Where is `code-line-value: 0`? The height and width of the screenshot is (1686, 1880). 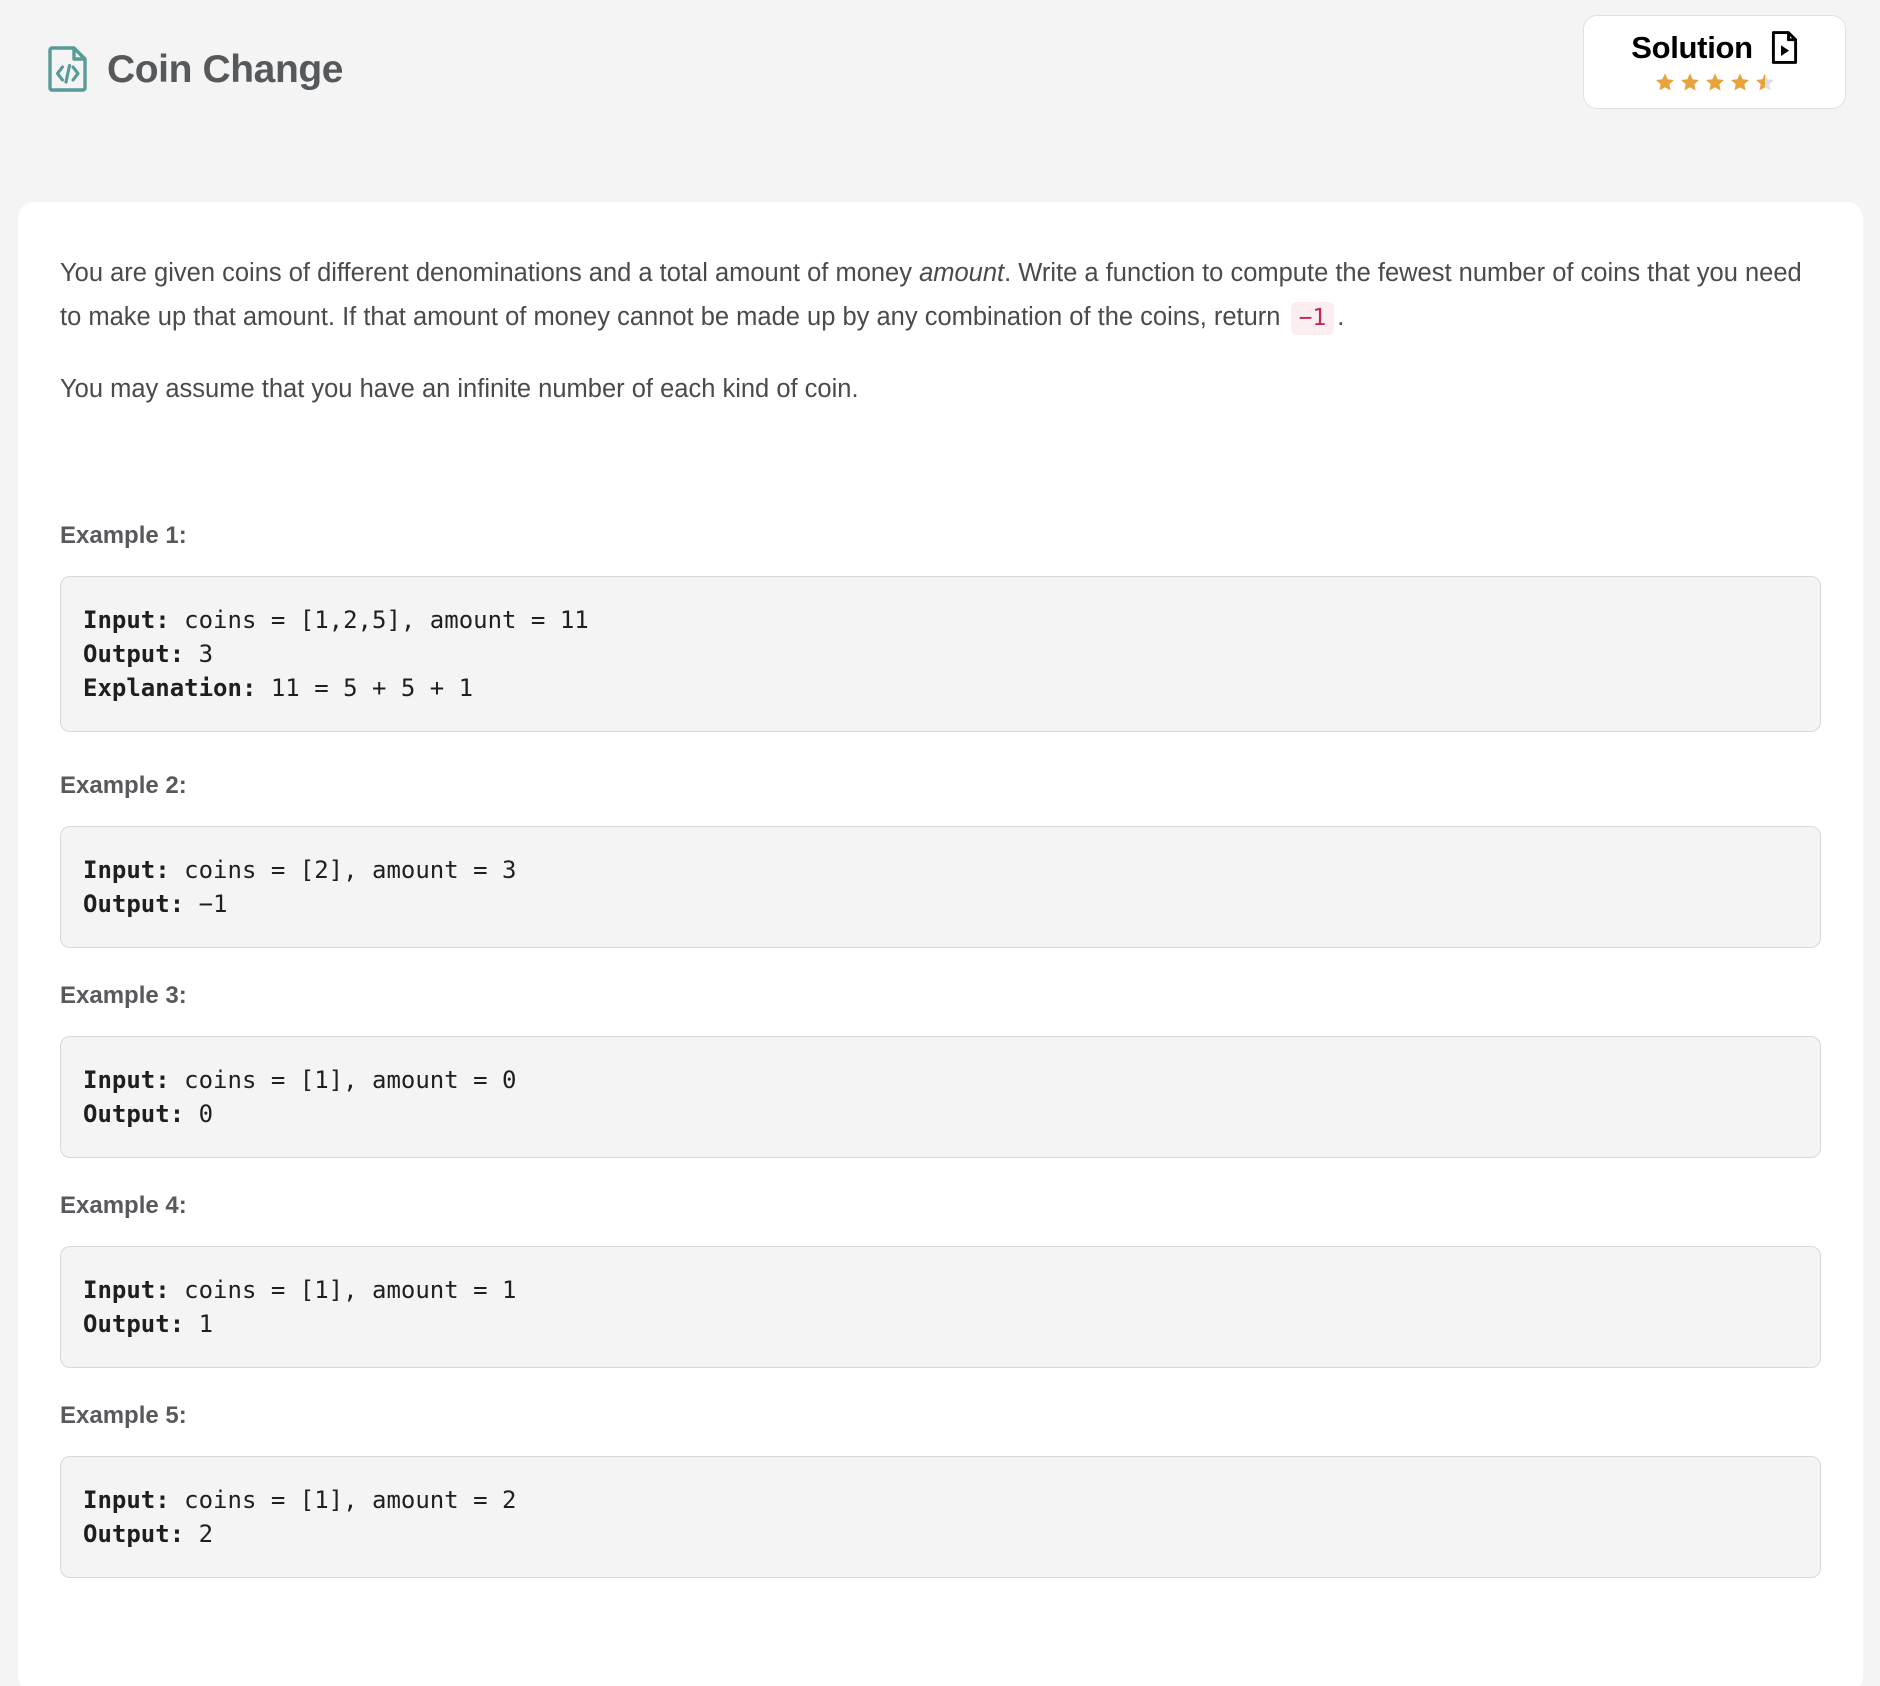
code-line-value: 0 is located at coordinates (199, 1114).